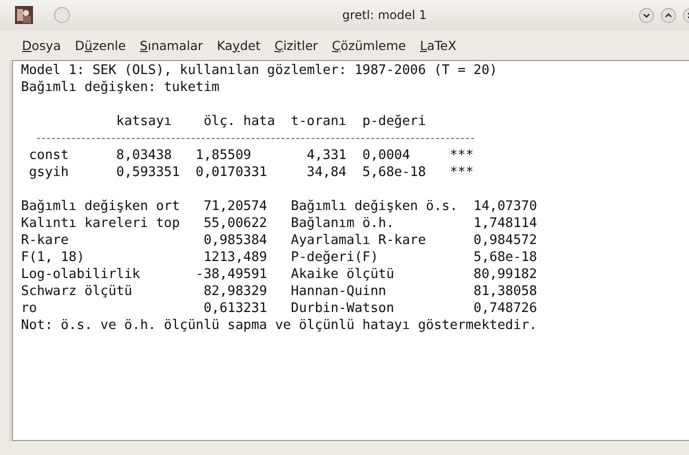 The image size is (689, 455). Describe the element at coordinates (144, 121) in the screenshot. I see `column-header: katsayı` at that location.